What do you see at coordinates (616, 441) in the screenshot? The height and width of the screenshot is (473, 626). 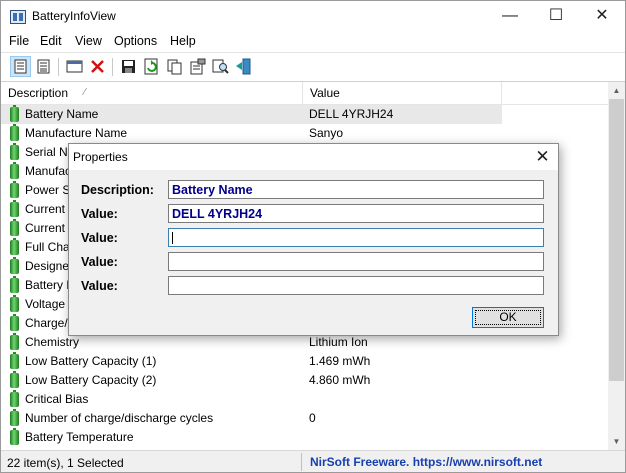 I see `scroll-down-arrow-icon: ▼` at bounding box center [616, 441].